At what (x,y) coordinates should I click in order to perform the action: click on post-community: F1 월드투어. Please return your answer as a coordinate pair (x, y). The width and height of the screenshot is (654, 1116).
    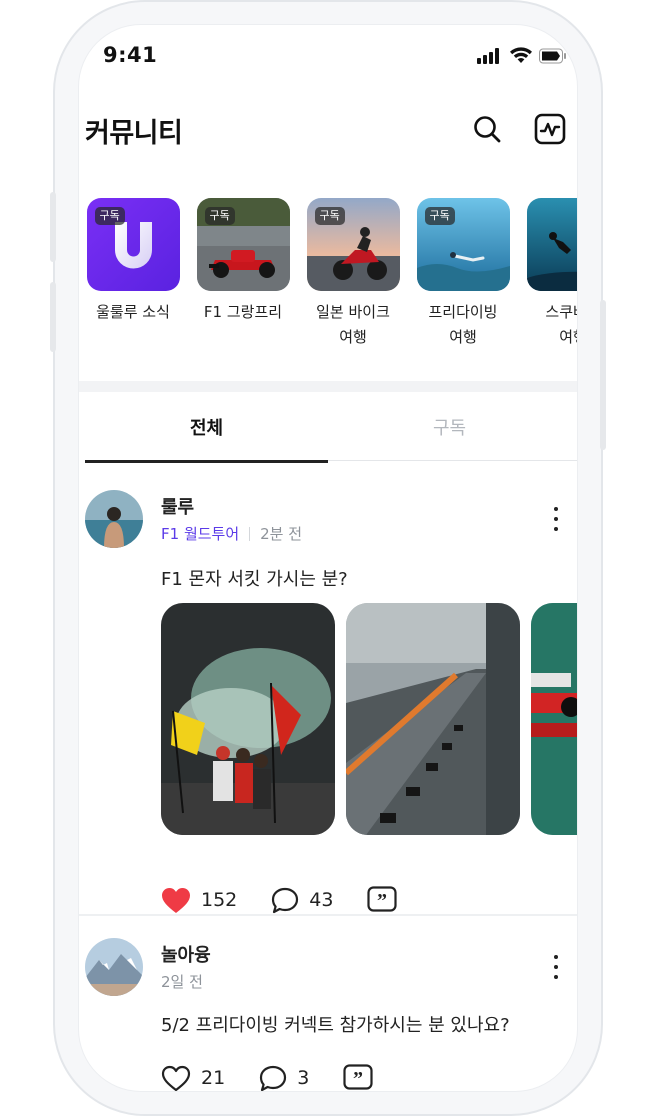
    Looking at the image, I should click on (200, 533).